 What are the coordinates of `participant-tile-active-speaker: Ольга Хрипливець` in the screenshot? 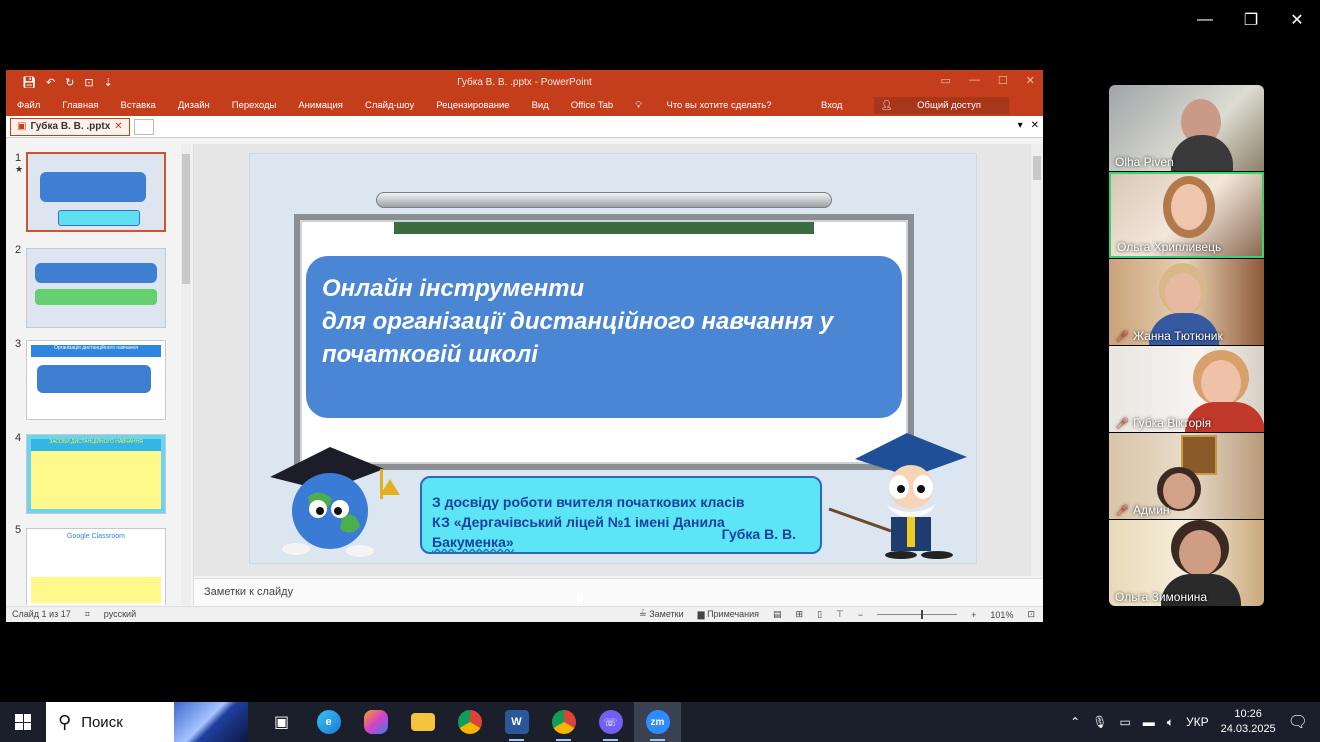 It's located at (1186, 215).